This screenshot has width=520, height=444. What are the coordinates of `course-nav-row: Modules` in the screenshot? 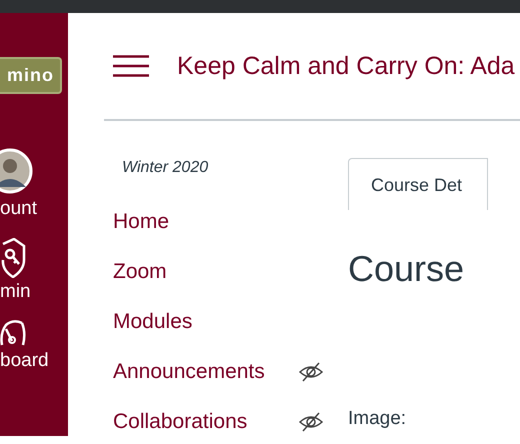 It's located at (230, 322).